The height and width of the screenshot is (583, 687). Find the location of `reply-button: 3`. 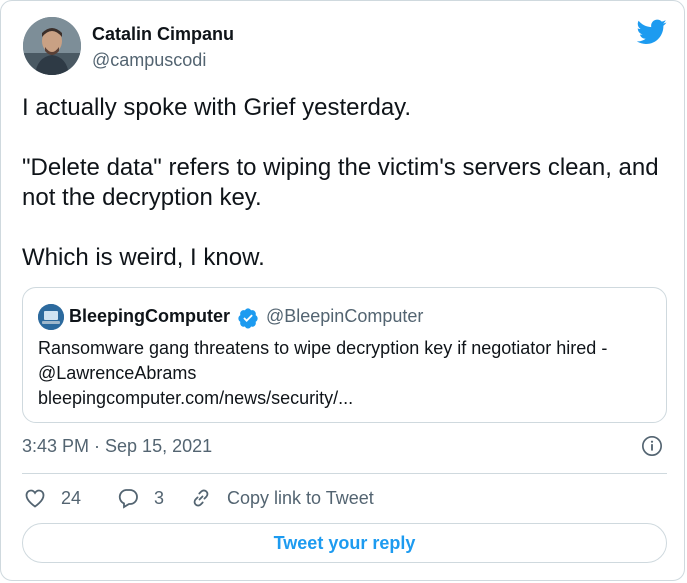

reply-button: 3 is located at coordinates (140, 498).